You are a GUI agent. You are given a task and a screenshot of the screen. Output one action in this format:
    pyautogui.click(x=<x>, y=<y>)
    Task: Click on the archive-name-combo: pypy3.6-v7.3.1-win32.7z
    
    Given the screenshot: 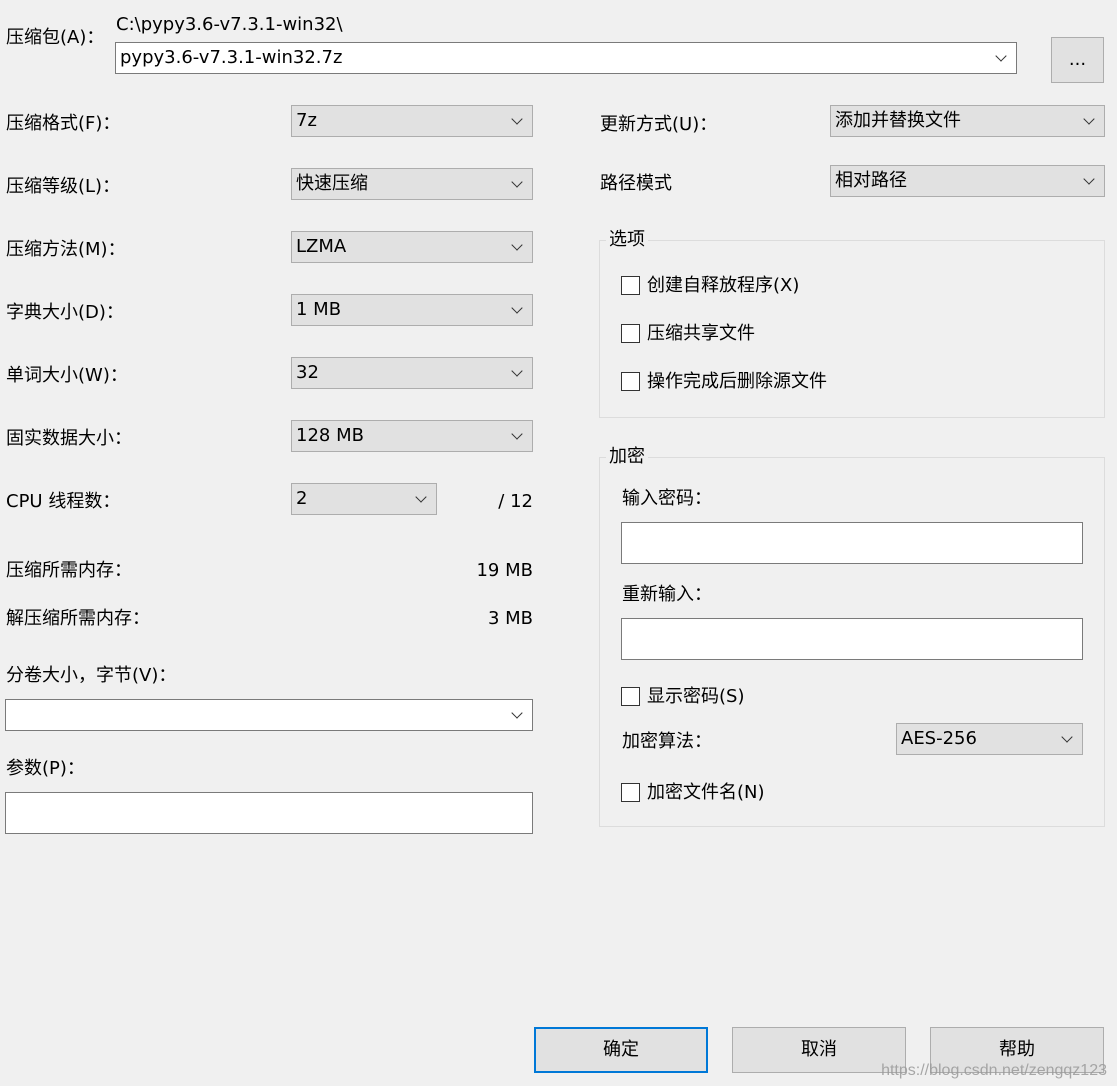 What is the action you would take?
    pyautogui.click(x=566, y=58)
    